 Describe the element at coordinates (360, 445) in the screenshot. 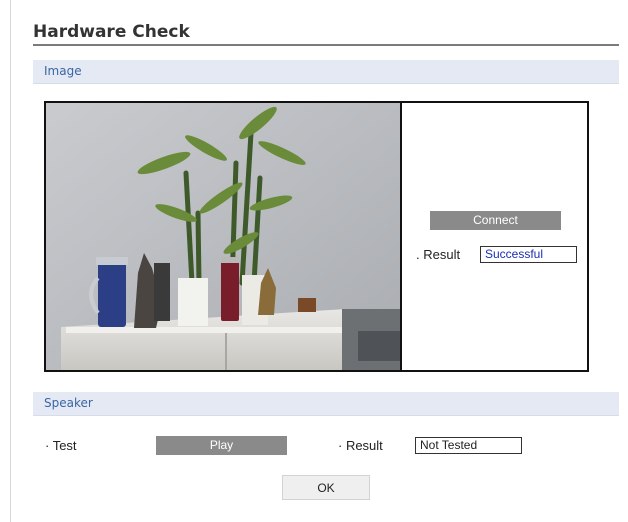

I see `speaker-result-label: · Result` at that location.